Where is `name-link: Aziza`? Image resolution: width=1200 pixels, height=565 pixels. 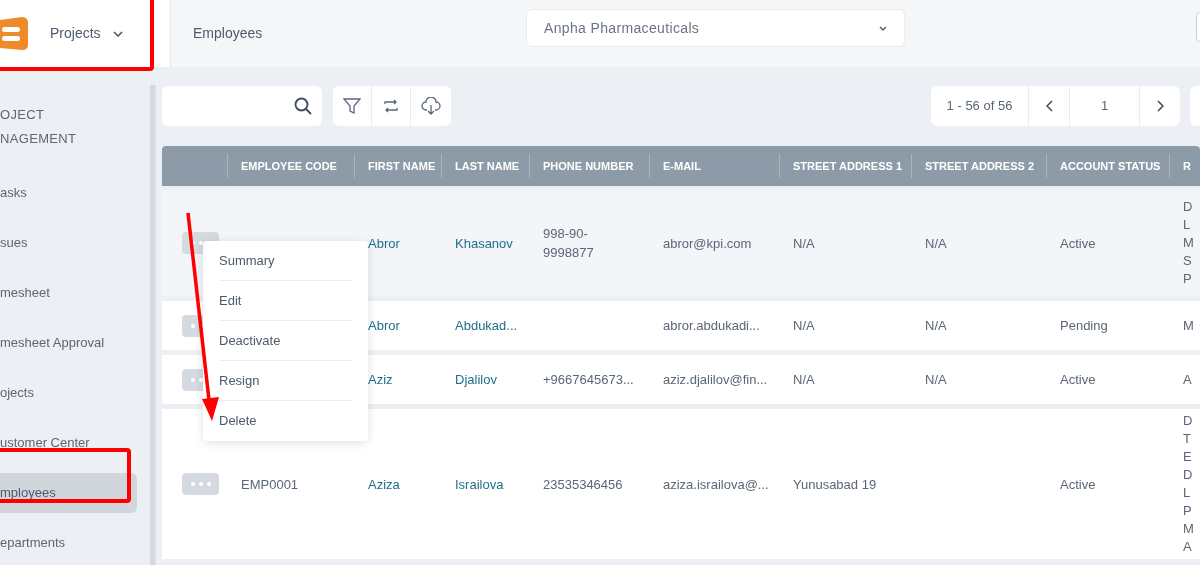 name-link: Aziza is located at coordinates (404, 484).